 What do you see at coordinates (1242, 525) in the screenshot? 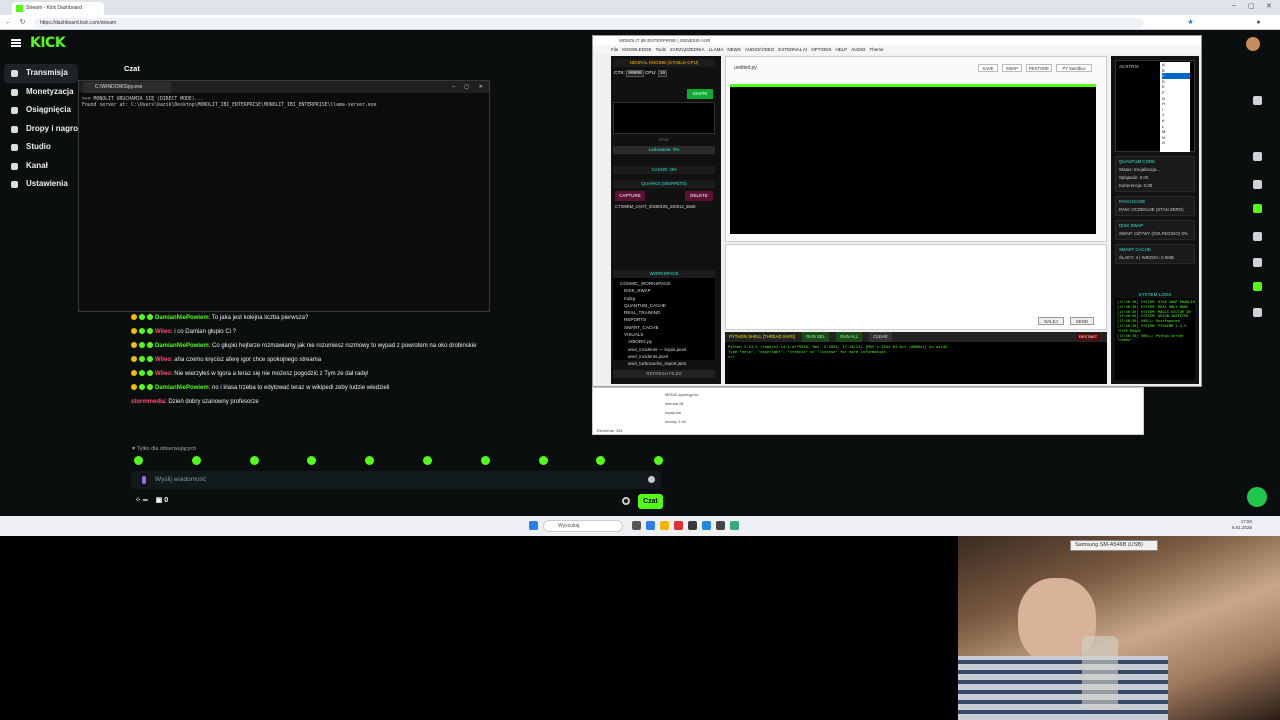
I see `clock: 17:50 6.01.2026` at bounding box center [1242, 525].